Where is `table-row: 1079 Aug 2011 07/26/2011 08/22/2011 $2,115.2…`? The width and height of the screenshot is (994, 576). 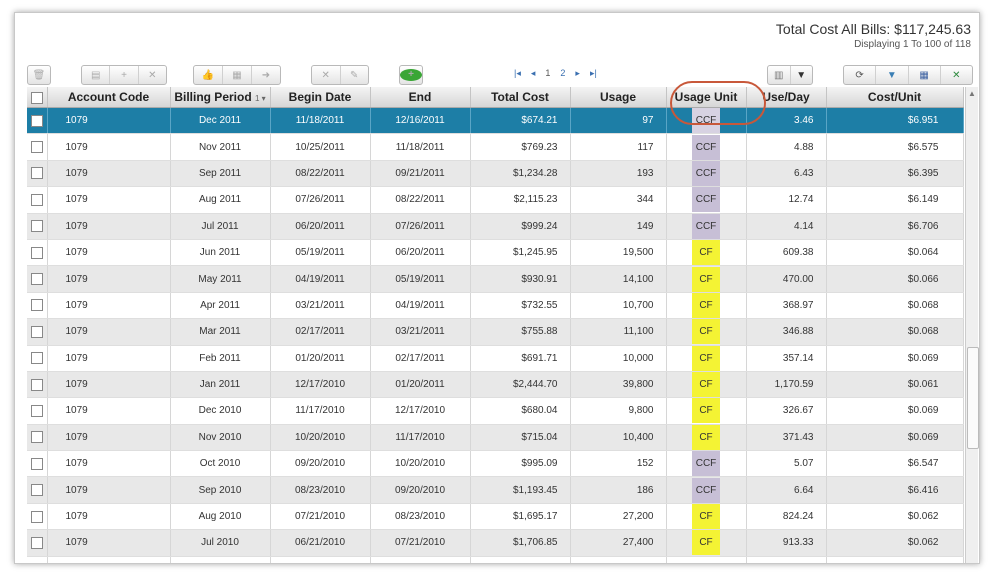 table-row: 1079 Aug 2011 07/26/2011 08/22/2011 $2,115.2… is located at coordinates (495, 200).